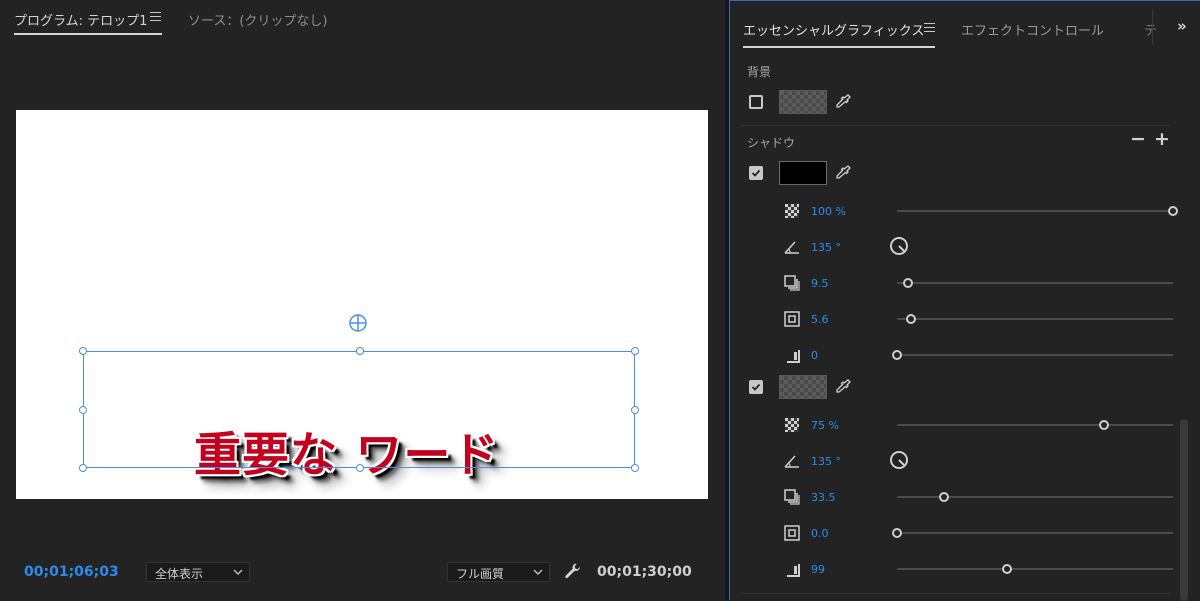  I want to click on shadow-2-checkbox, so click(756, 387).